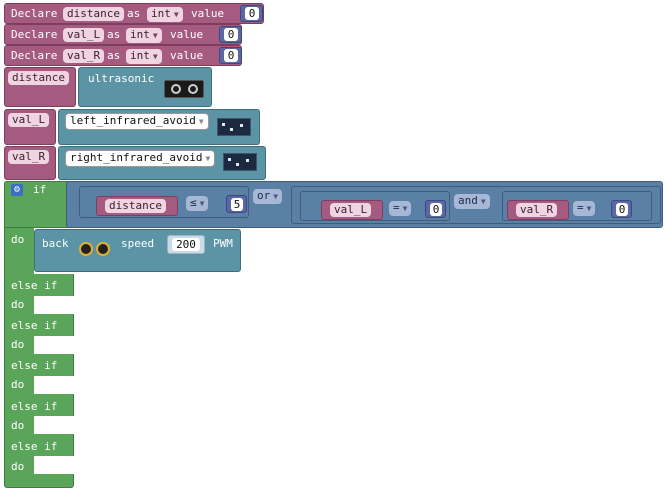  Describe the element at coordinates (84, 56) in the screenshot. I see `variable-name-field: val_R` at that location.